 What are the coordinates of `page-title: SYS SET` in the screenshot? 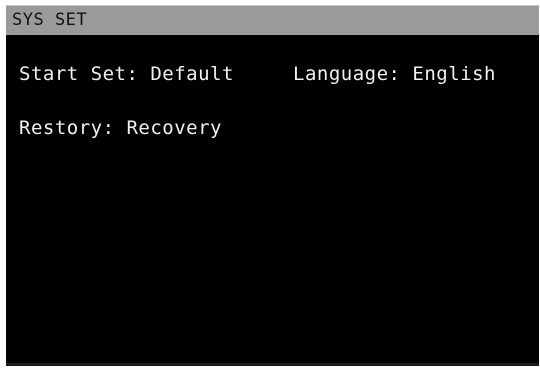 It's located at (50, 20).